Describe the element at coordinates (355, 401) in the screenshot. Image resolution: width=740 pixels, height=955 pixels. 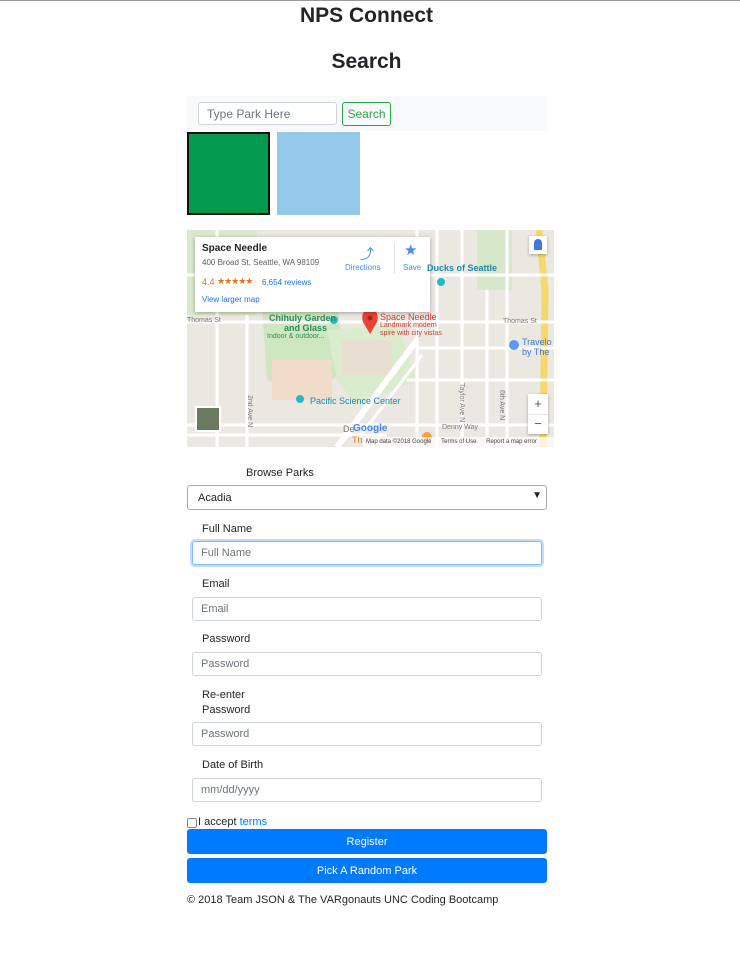
I see `map-label-pacific: Pacific Science Center` at that location.